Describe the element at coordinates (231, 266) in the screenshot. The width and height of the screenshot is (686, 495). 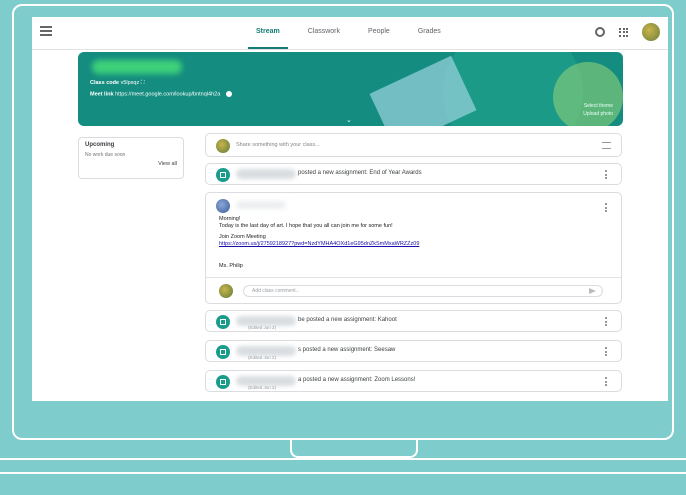
I see `post-signature: Ms. Philip` at that location.